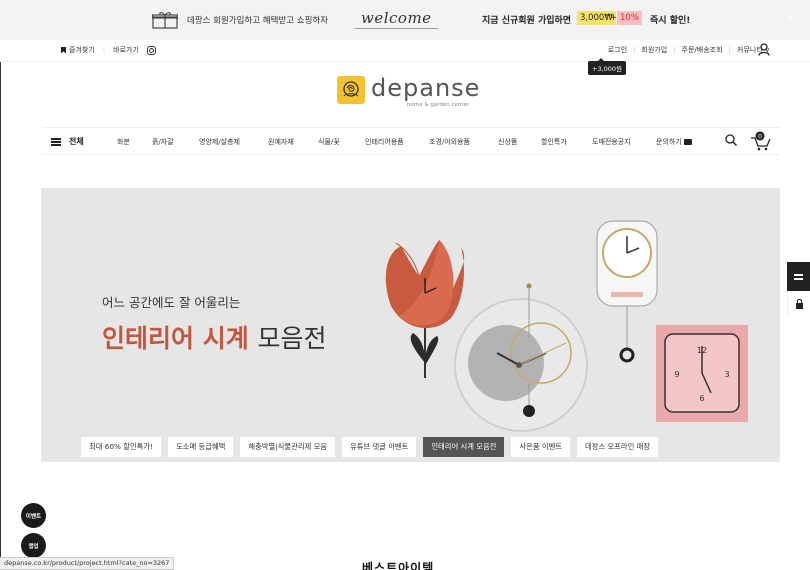  Describe the element at coordinates (398, 565) in the screenshot. I see `best-items-title: 베스트아이템` at that location.